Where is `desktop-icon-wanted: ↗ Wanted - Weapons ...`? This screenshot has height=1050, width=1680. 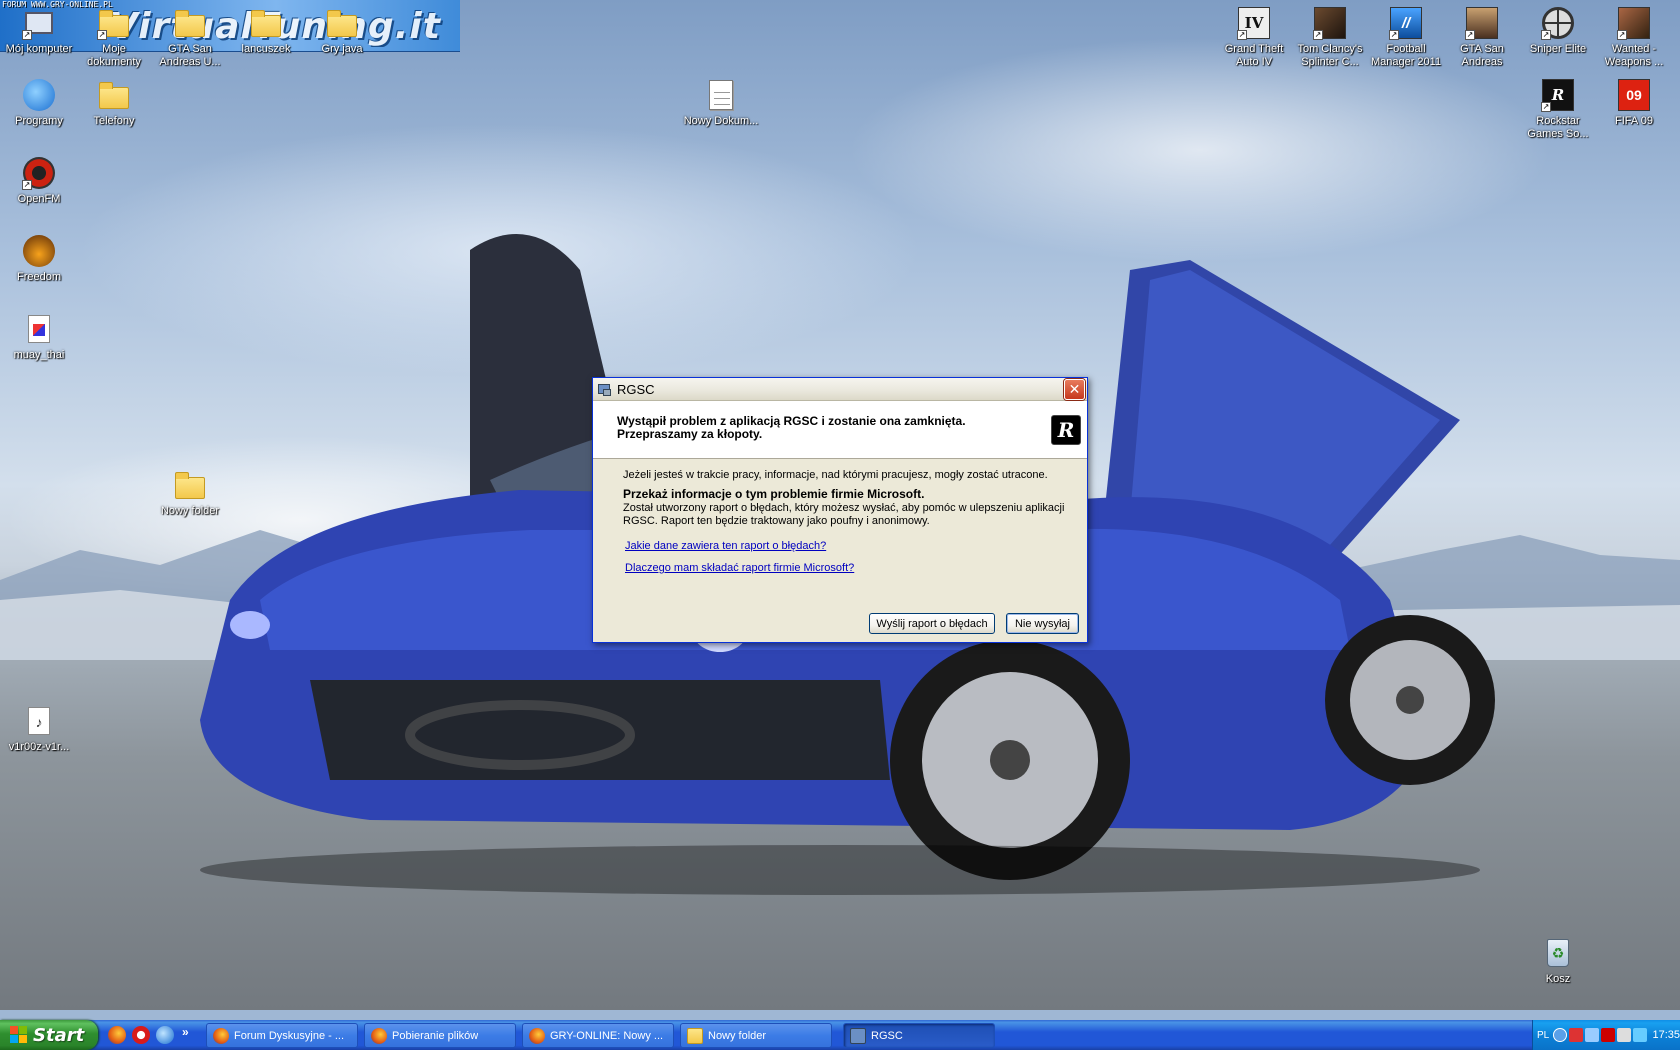 desktop-icon-wanted: ↗ Wanted - Weapons ... is located at coordinates (1634, 37).